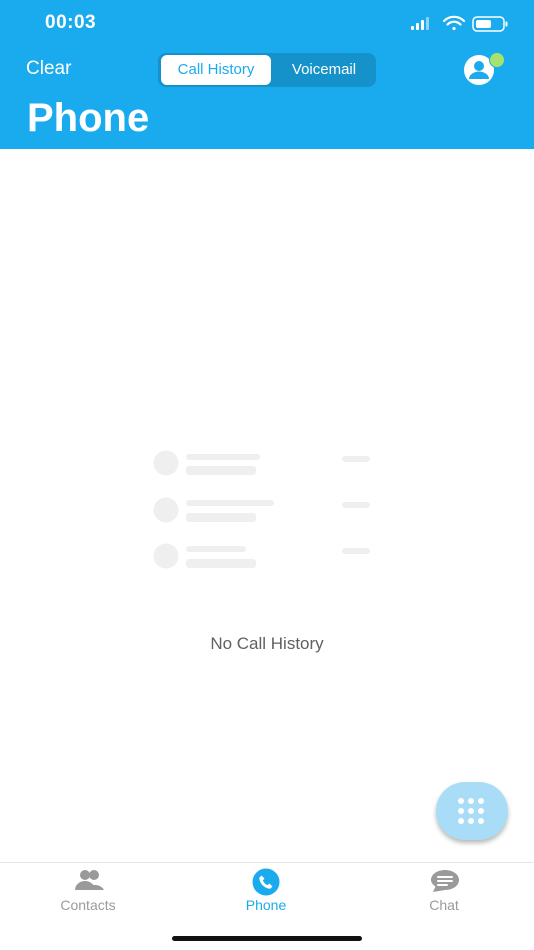 This screenshot has width=534, height=950. Describe the element at coordinates (88, 893) in the screenshot. I see `tab-contacts: Contacts` at that location.